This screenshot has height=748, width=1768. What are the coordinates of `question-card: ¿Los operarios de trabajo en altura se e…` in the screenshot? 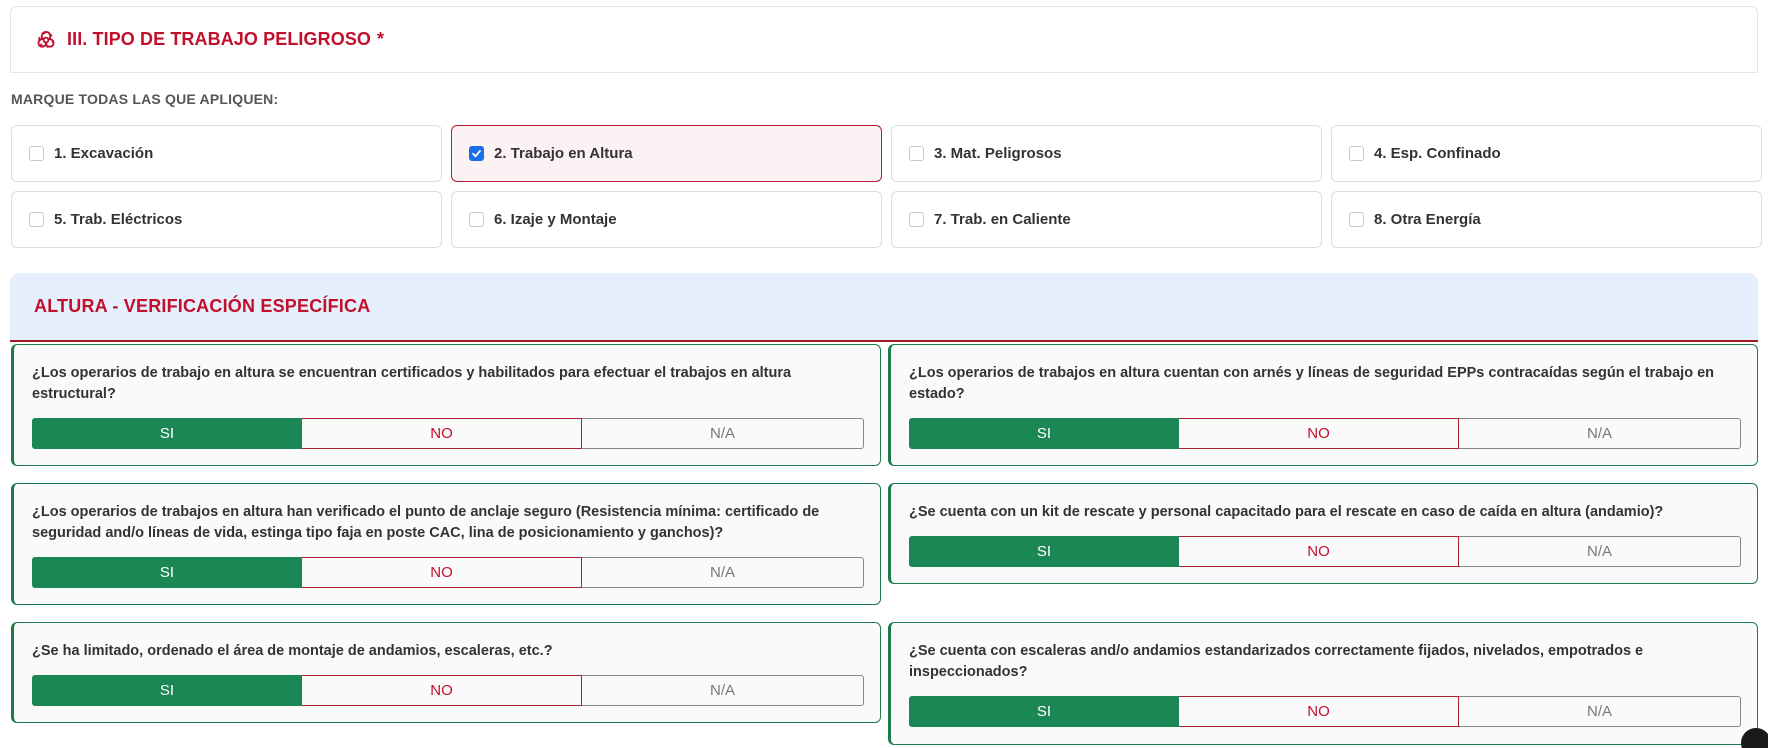 It's located at (446, 405).